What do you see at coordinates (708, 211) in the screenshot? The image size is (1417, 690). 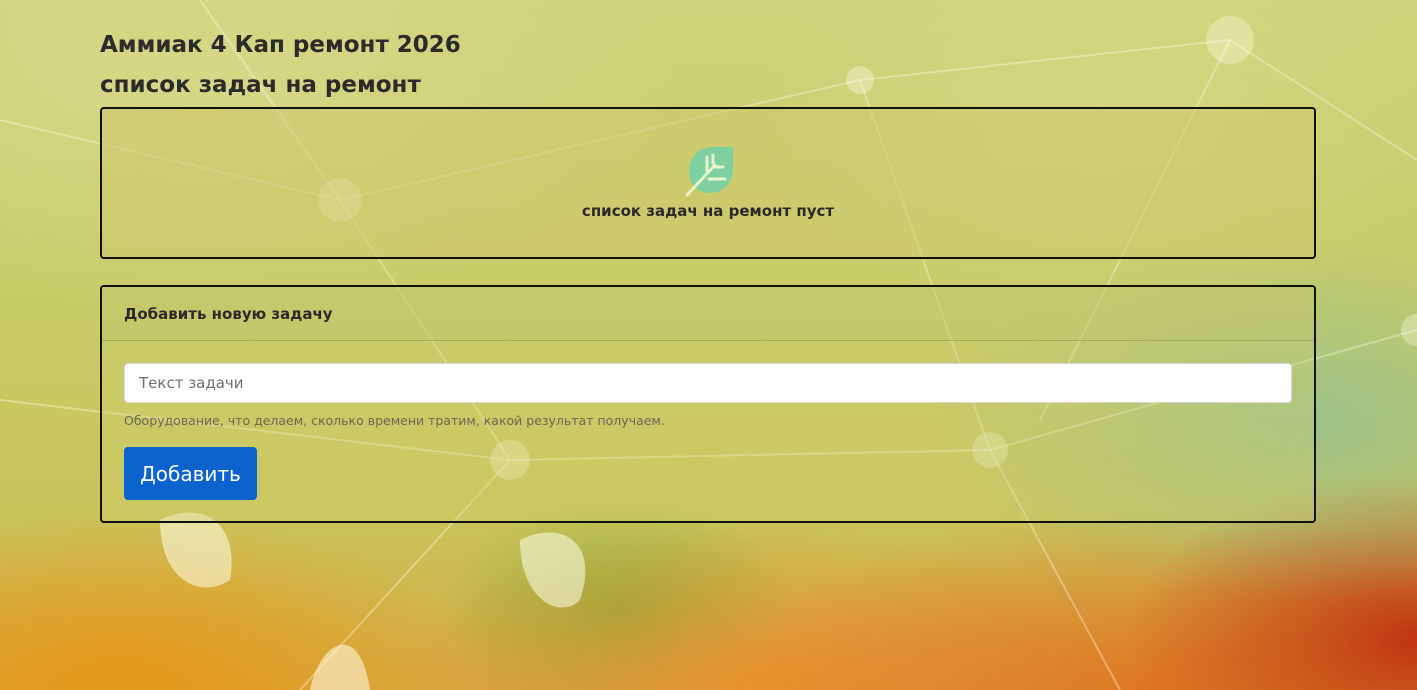 I see `empty-list-message: список задач на ремонт пуст` at bounding box center [708, 211].